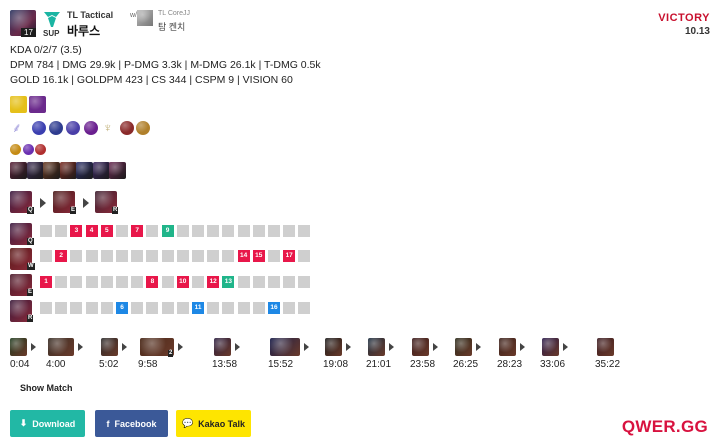 This screenshot has height=447, width=720. I want to click on build-step-time: 15:52, so click(281, 364).